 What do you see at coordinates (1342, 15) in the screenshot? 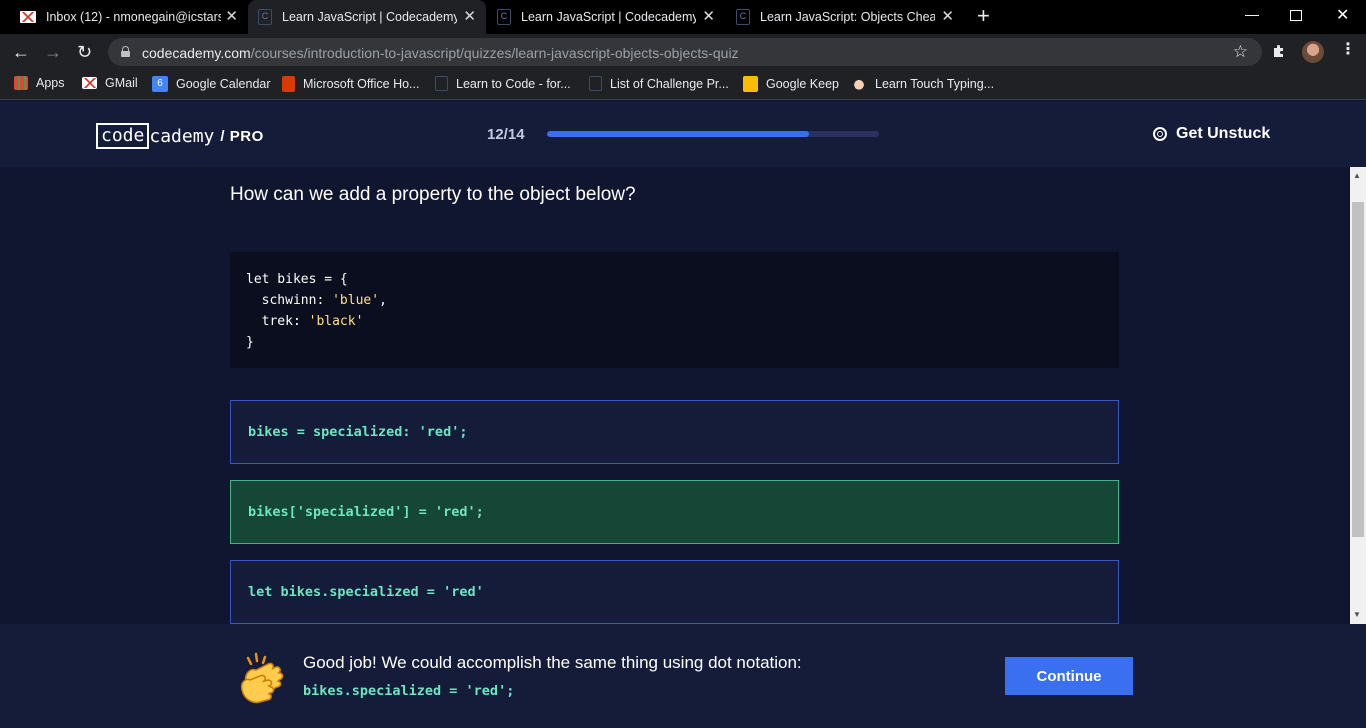
I see `close-window-icon: ✕` at bounding box center [1342, 15].